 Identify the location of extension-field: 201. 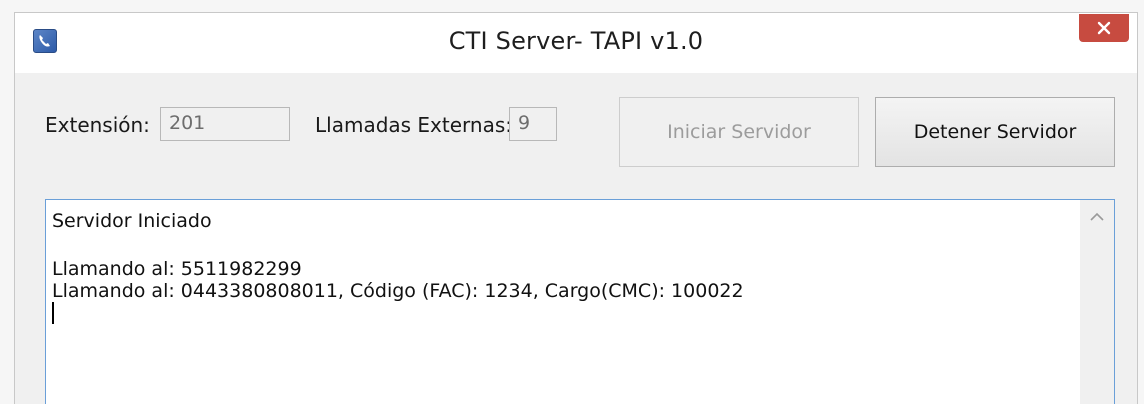
(225, 124).